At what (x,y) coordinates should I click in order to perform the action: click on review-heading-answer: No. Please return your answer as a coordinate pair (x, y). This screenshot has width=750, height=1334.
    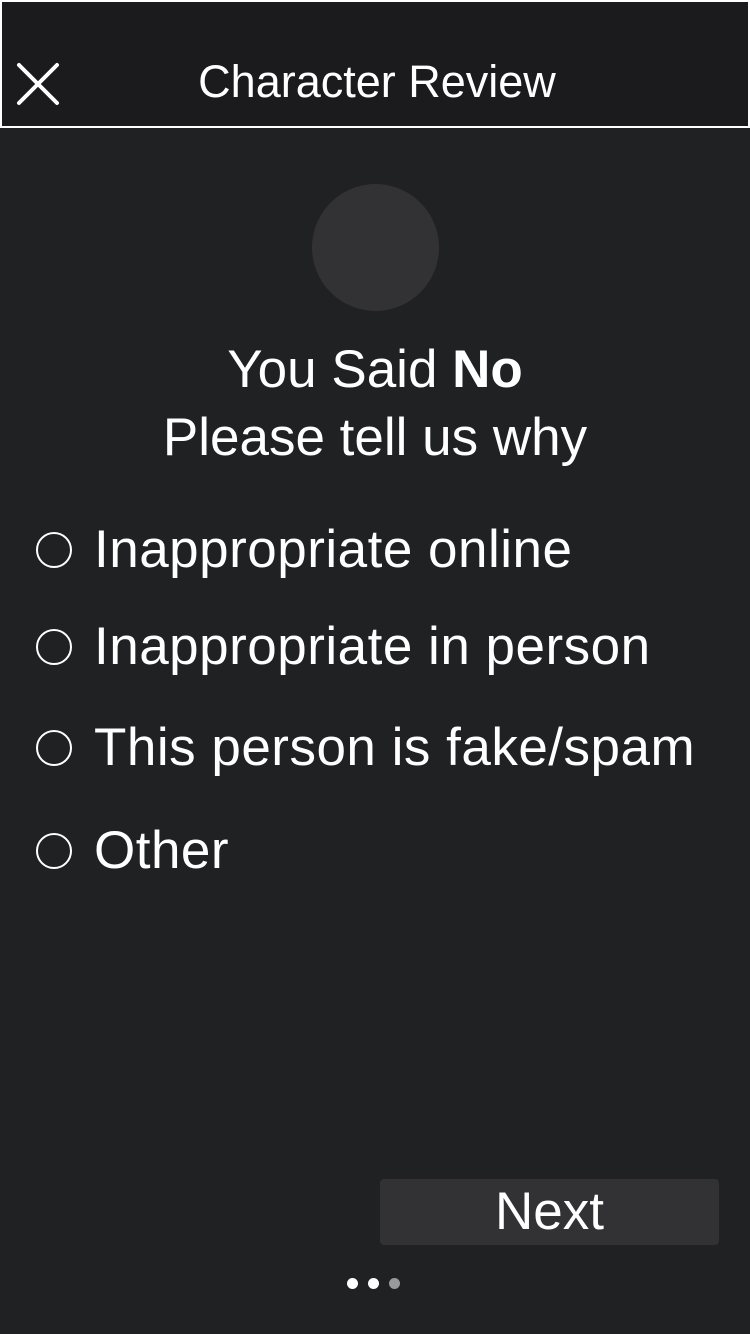
    Looking at the image, I should click on (487, 369).